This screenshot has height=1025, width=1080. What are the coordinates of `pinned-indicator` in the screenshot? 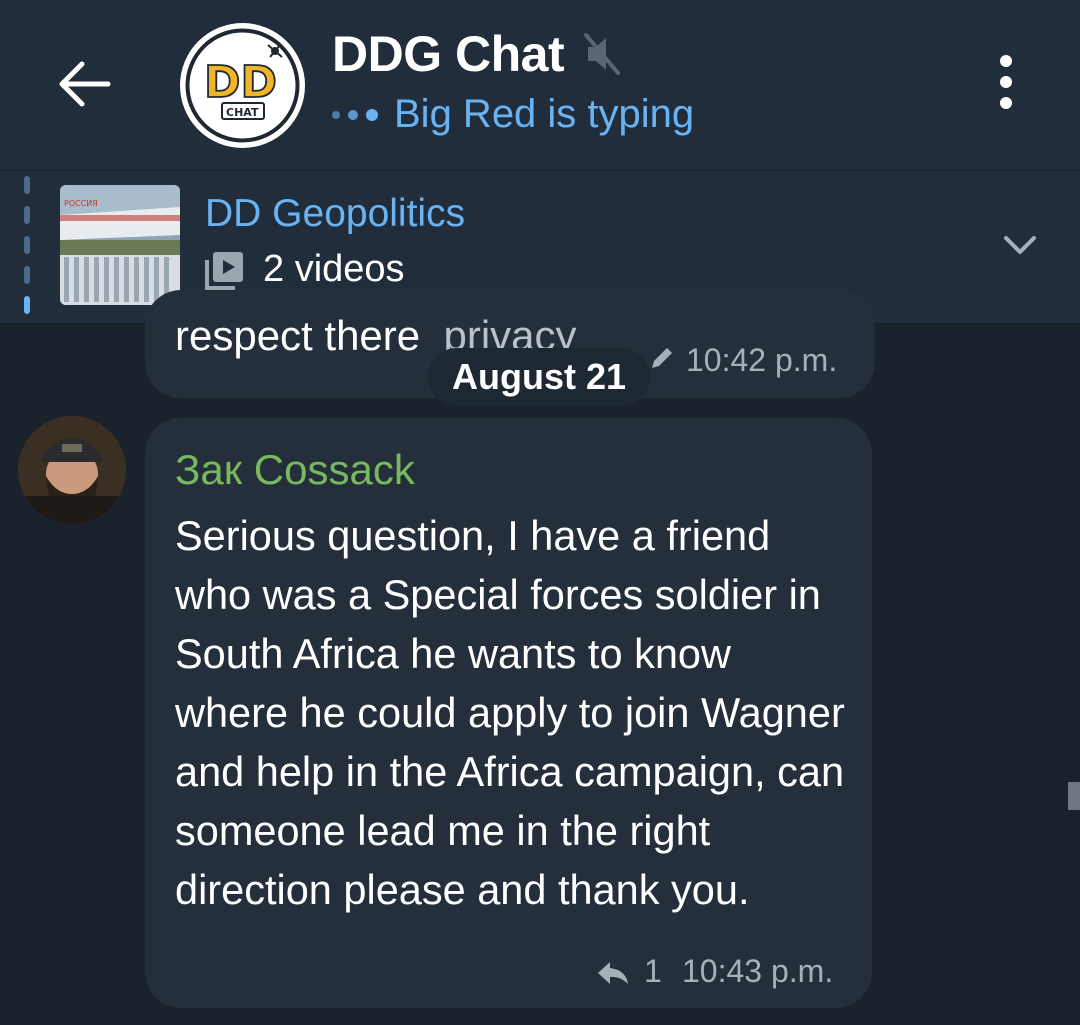 It's located at (28, 251).